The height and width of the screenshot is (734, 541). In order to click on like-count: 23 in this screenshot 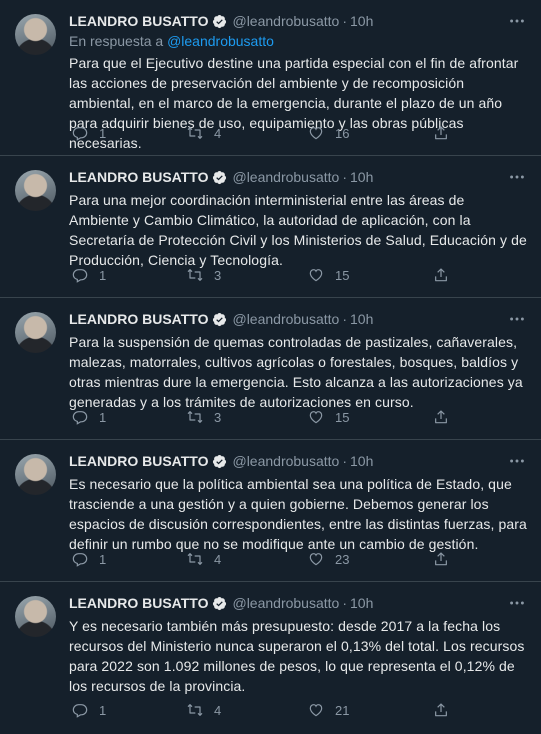, I will do `click(342, 559)`.